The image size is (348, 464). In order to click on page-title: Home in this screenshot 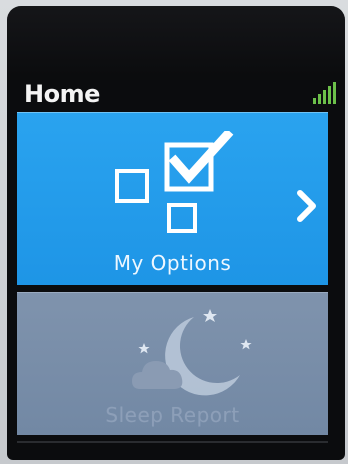, I will do `click(62, 94)`.